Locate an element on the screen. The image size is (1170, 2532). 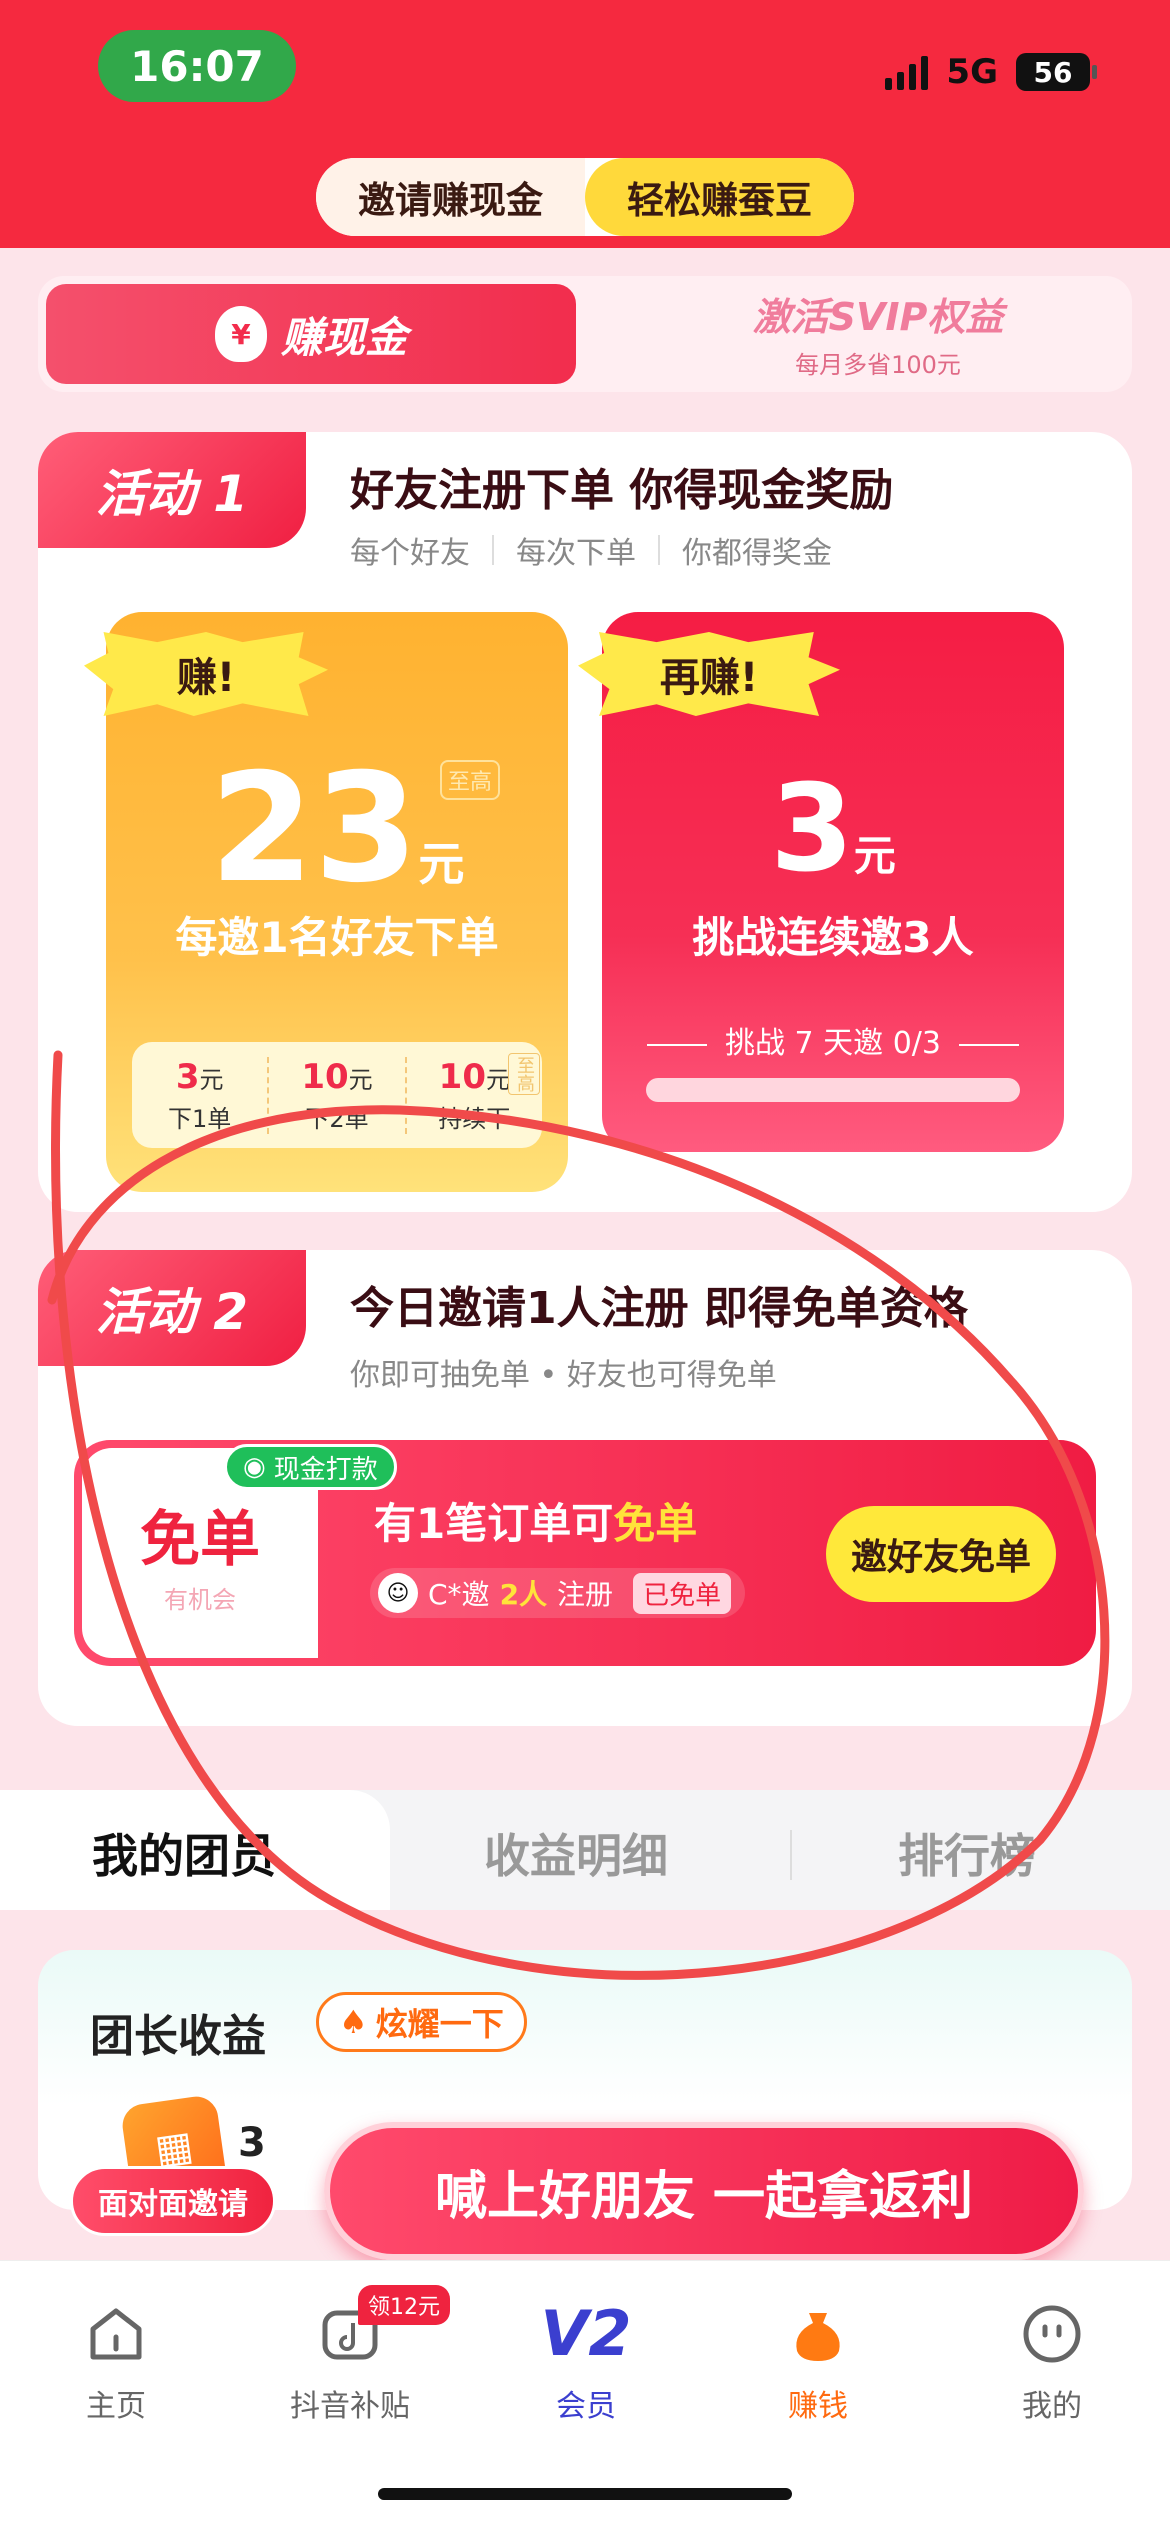
activity-1-badge: 活动 1 is located at coordinates (172, 490).